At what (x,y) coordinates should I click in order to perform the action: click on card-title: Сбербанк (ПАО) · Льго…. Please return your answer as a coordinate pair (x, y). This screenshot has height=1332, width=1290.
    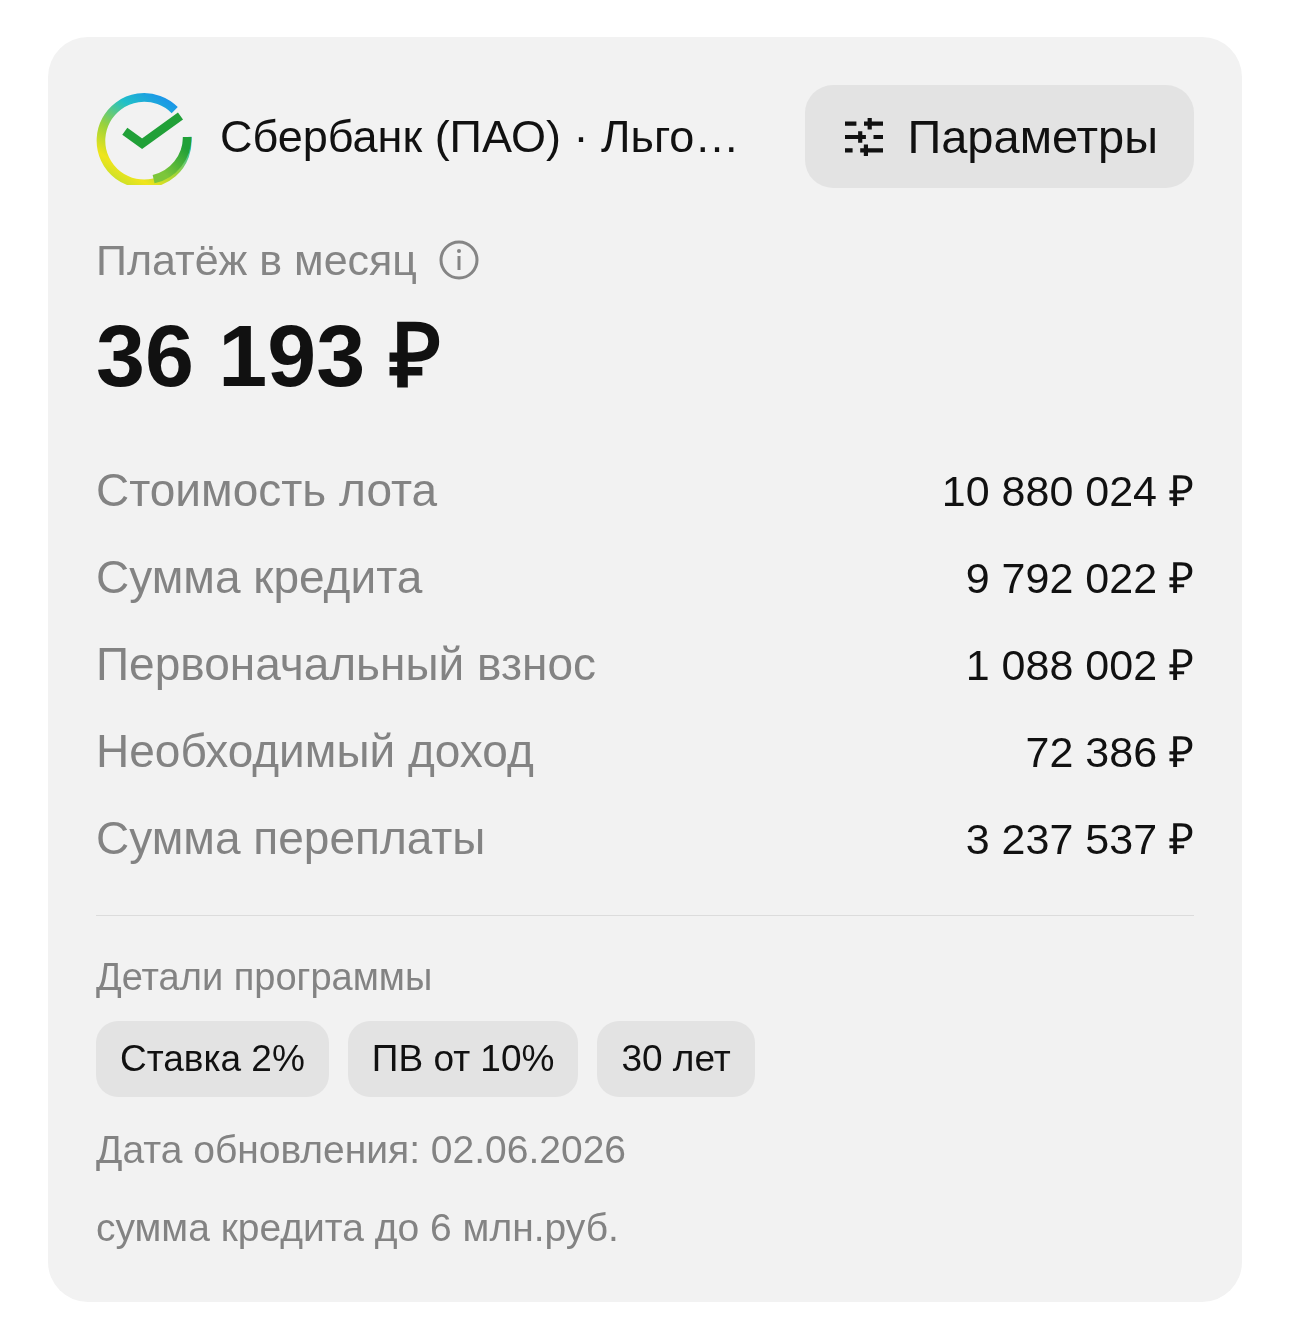
    Looking at the image, I should click on (480, 136).